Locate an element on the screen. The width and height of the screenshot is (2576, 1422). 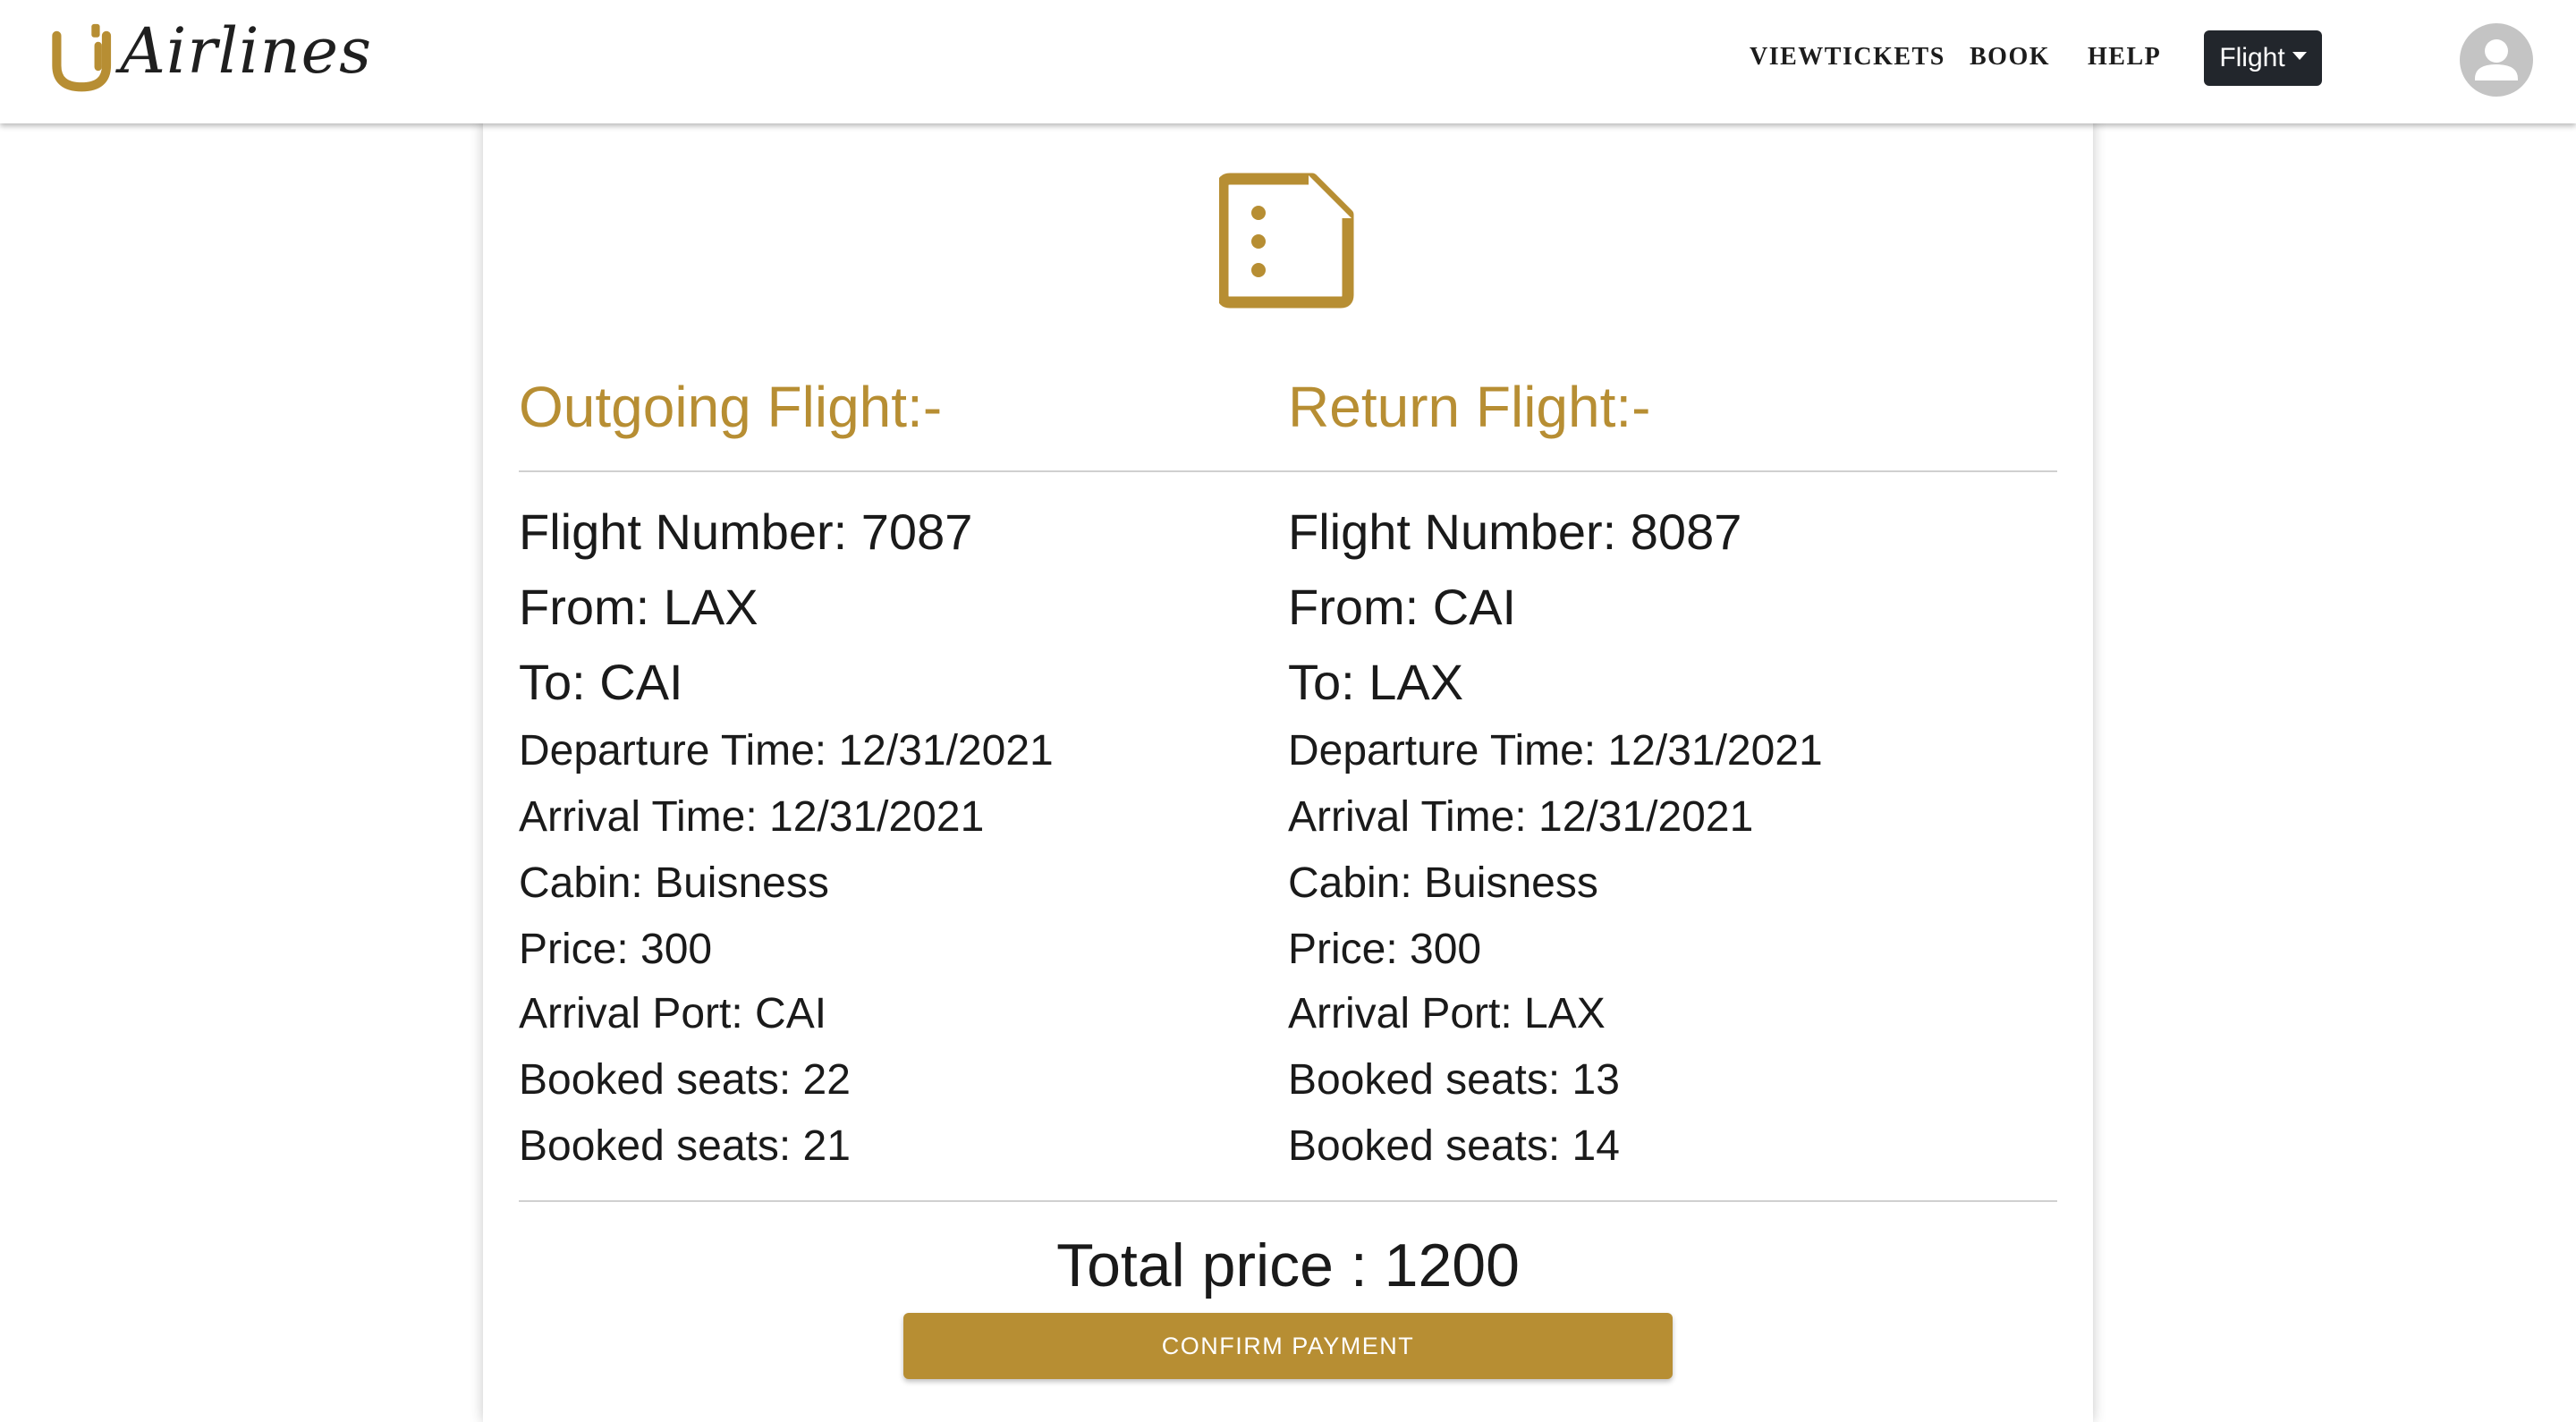
flight-dropdown-label: Flight is located at coordinates (2252, 57).